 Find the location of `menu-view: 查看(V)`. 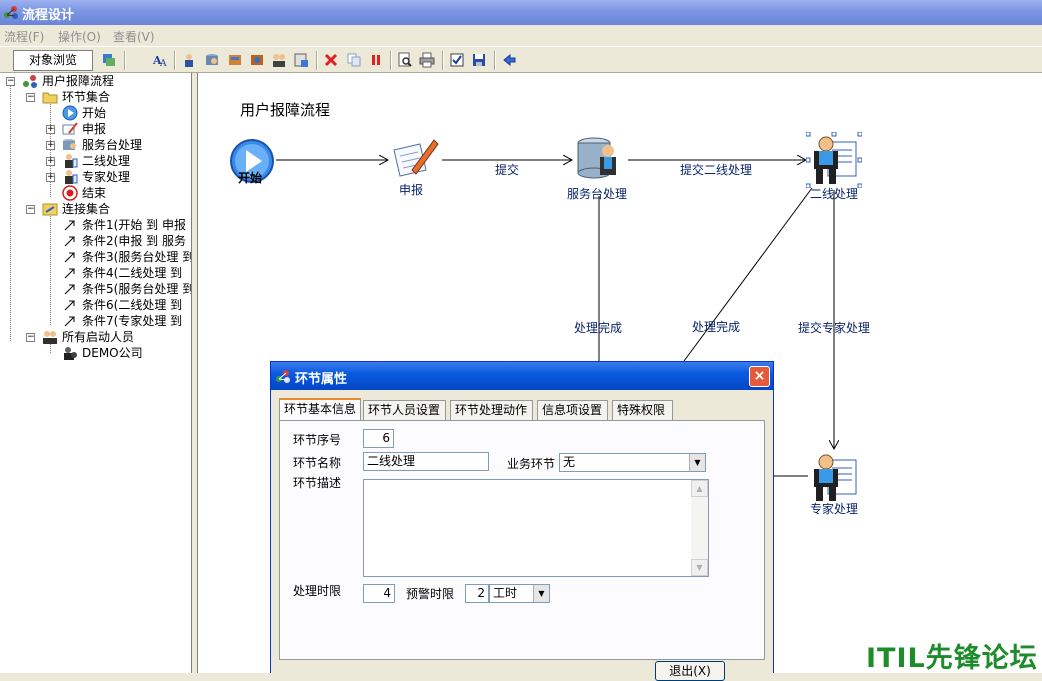

menu-view: 查看(V) is located at coordinates (134, 36).